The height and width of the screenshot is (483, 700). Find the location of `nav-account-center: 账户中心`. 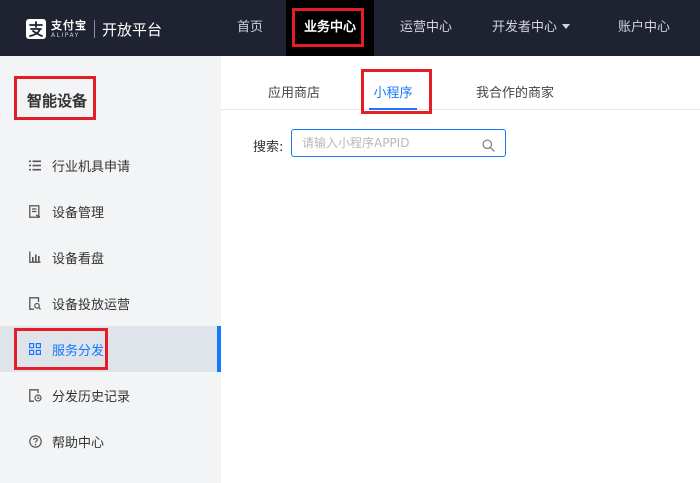

nav-account-center: 账户中心 is located at coordinates (644, 28).